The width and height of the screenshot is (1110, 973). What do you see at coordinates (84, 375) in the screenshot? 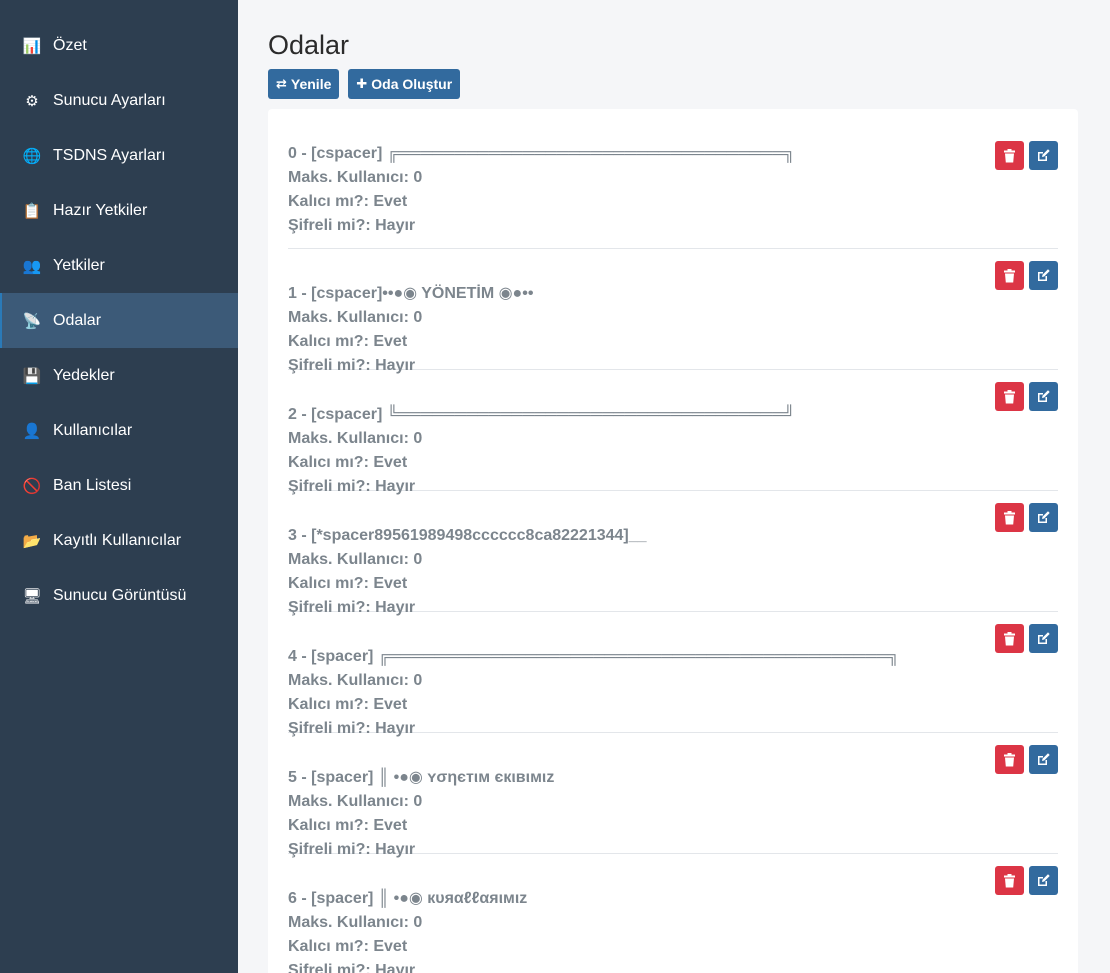
I see `sidebar-item-label: Yedekler` at bounding box center [84, 375].